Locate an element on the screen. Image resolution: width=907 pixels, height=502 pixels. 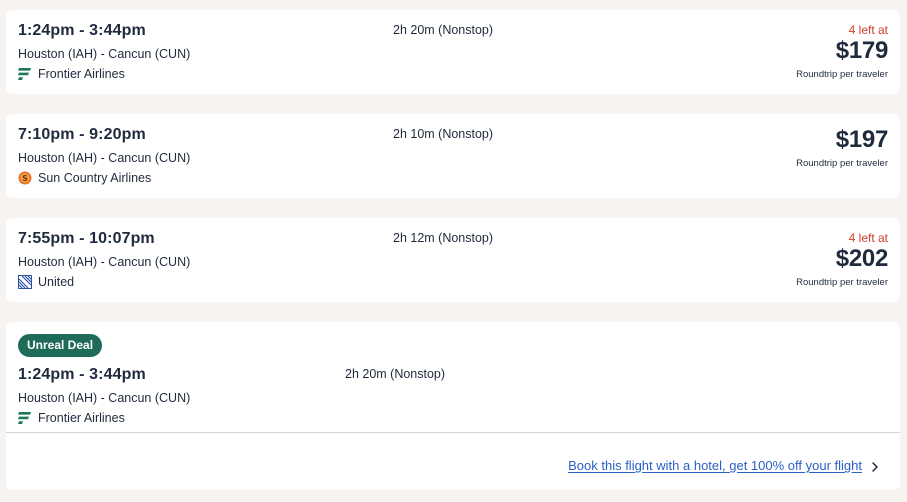
airline-name: United is located at coordinates (56, 282).